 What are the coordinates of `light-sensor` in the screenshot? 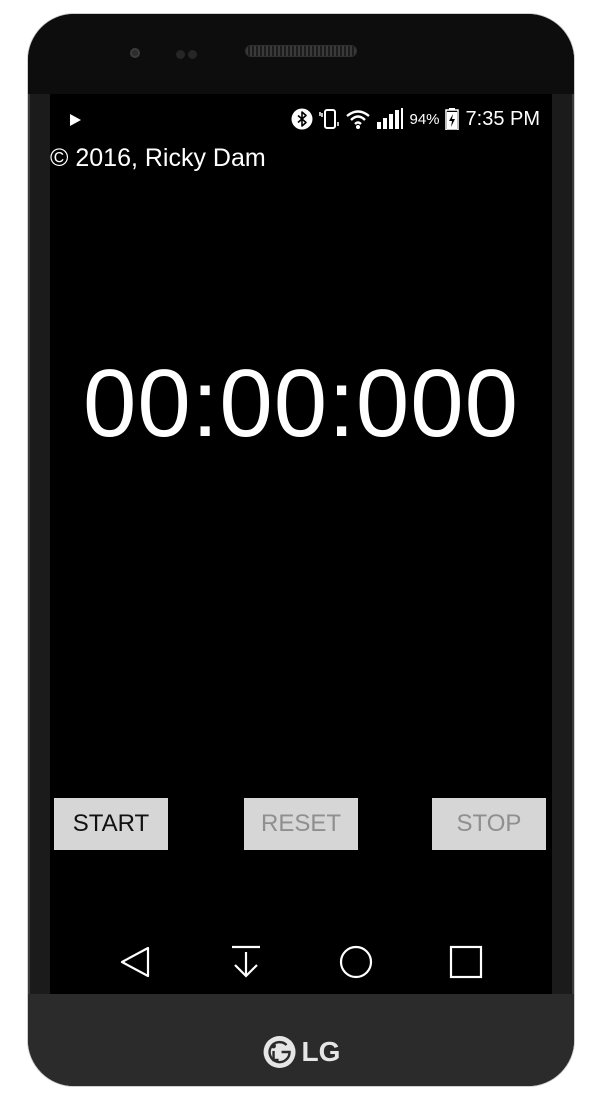 It's located at (192, 54).